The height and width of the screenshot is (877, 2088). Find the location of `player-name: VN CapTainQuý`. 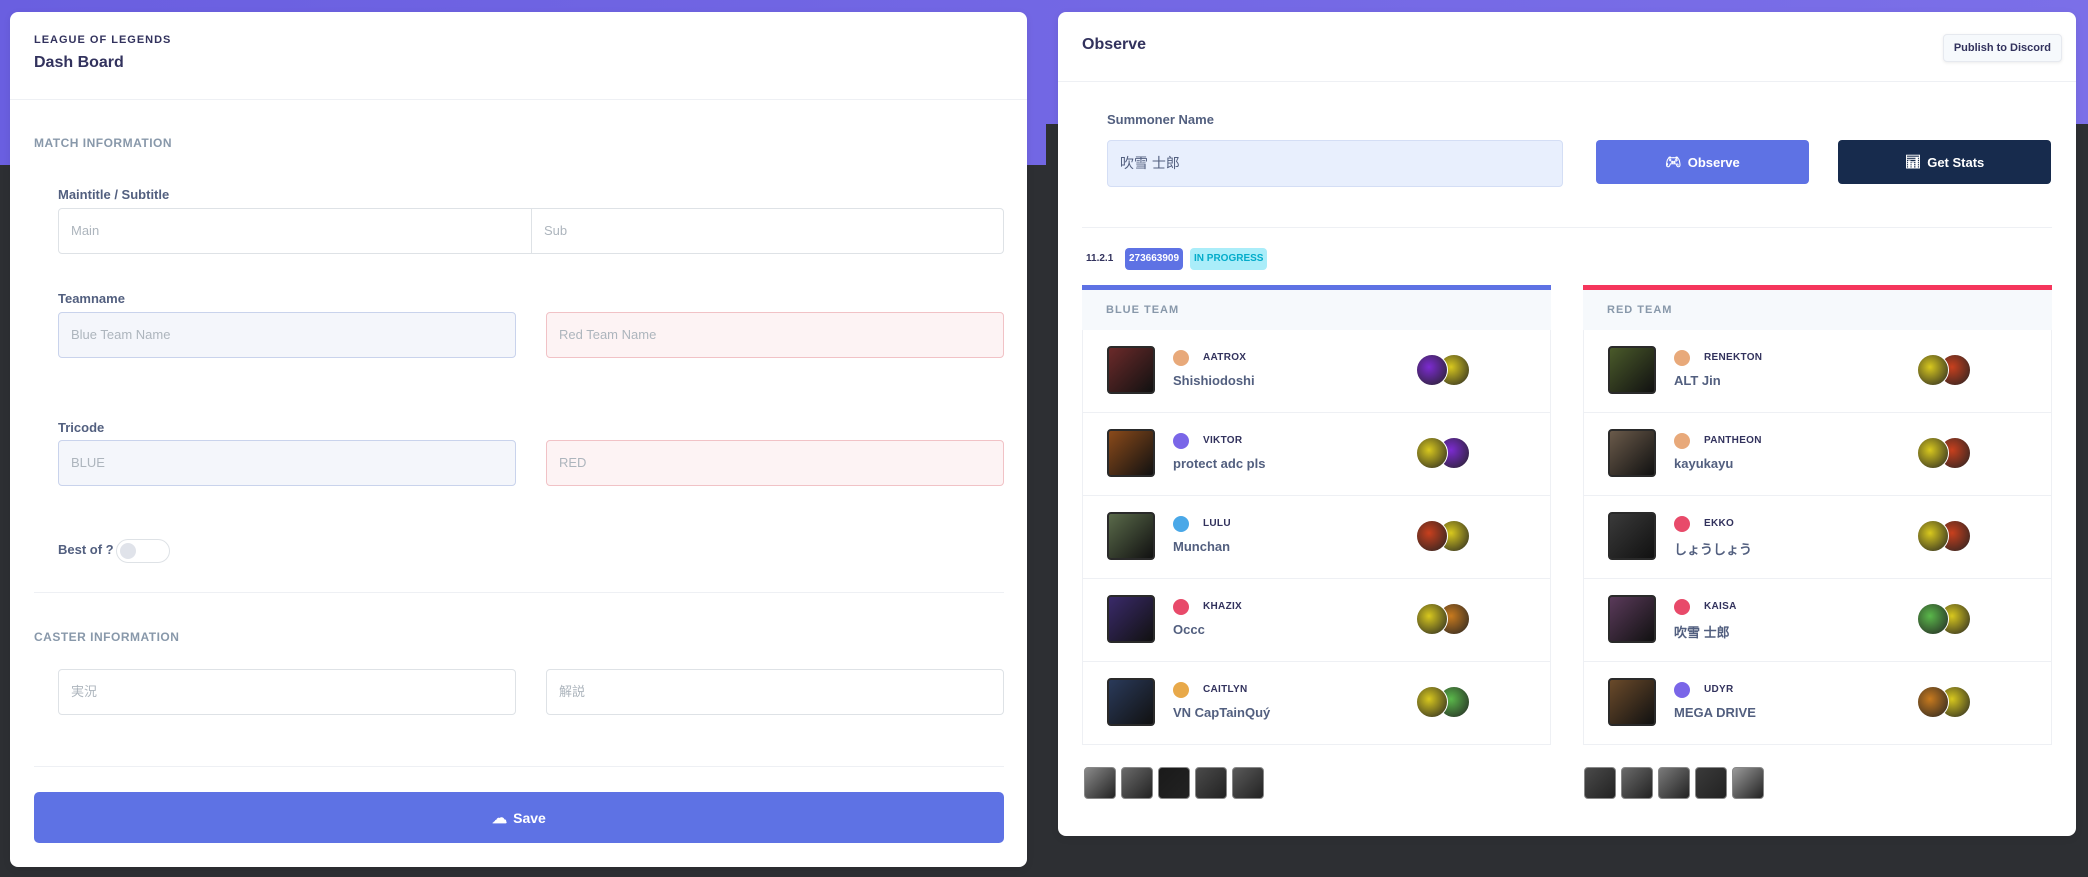

player-name: VN CapTainQuý is located at coordinates (1222, 712).